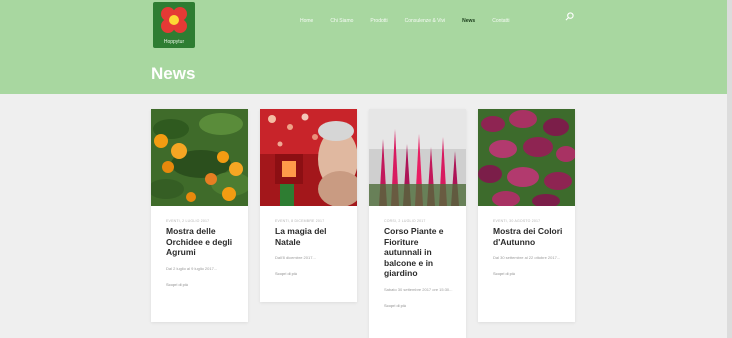  What do you see at coordinates (517, 221) in the screenshot?
I see `card-meta: EVENTI, 30 AGOSTO 2017` at bounding box center [517, 221].